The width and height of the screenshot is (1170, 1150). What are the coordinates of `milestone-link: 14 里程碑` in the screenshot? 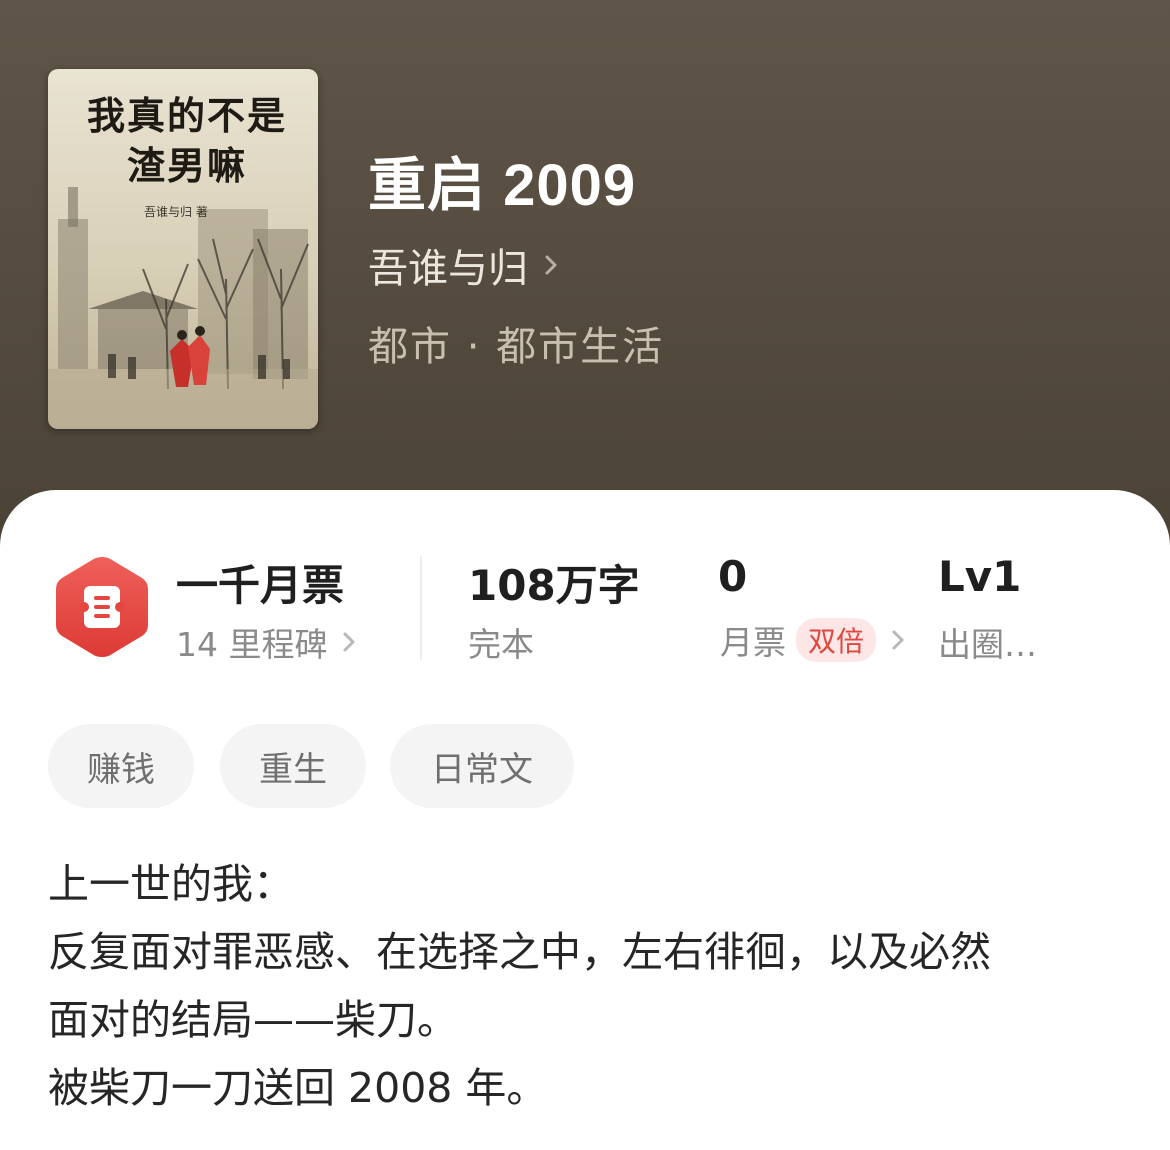 It's located at (265, 642).